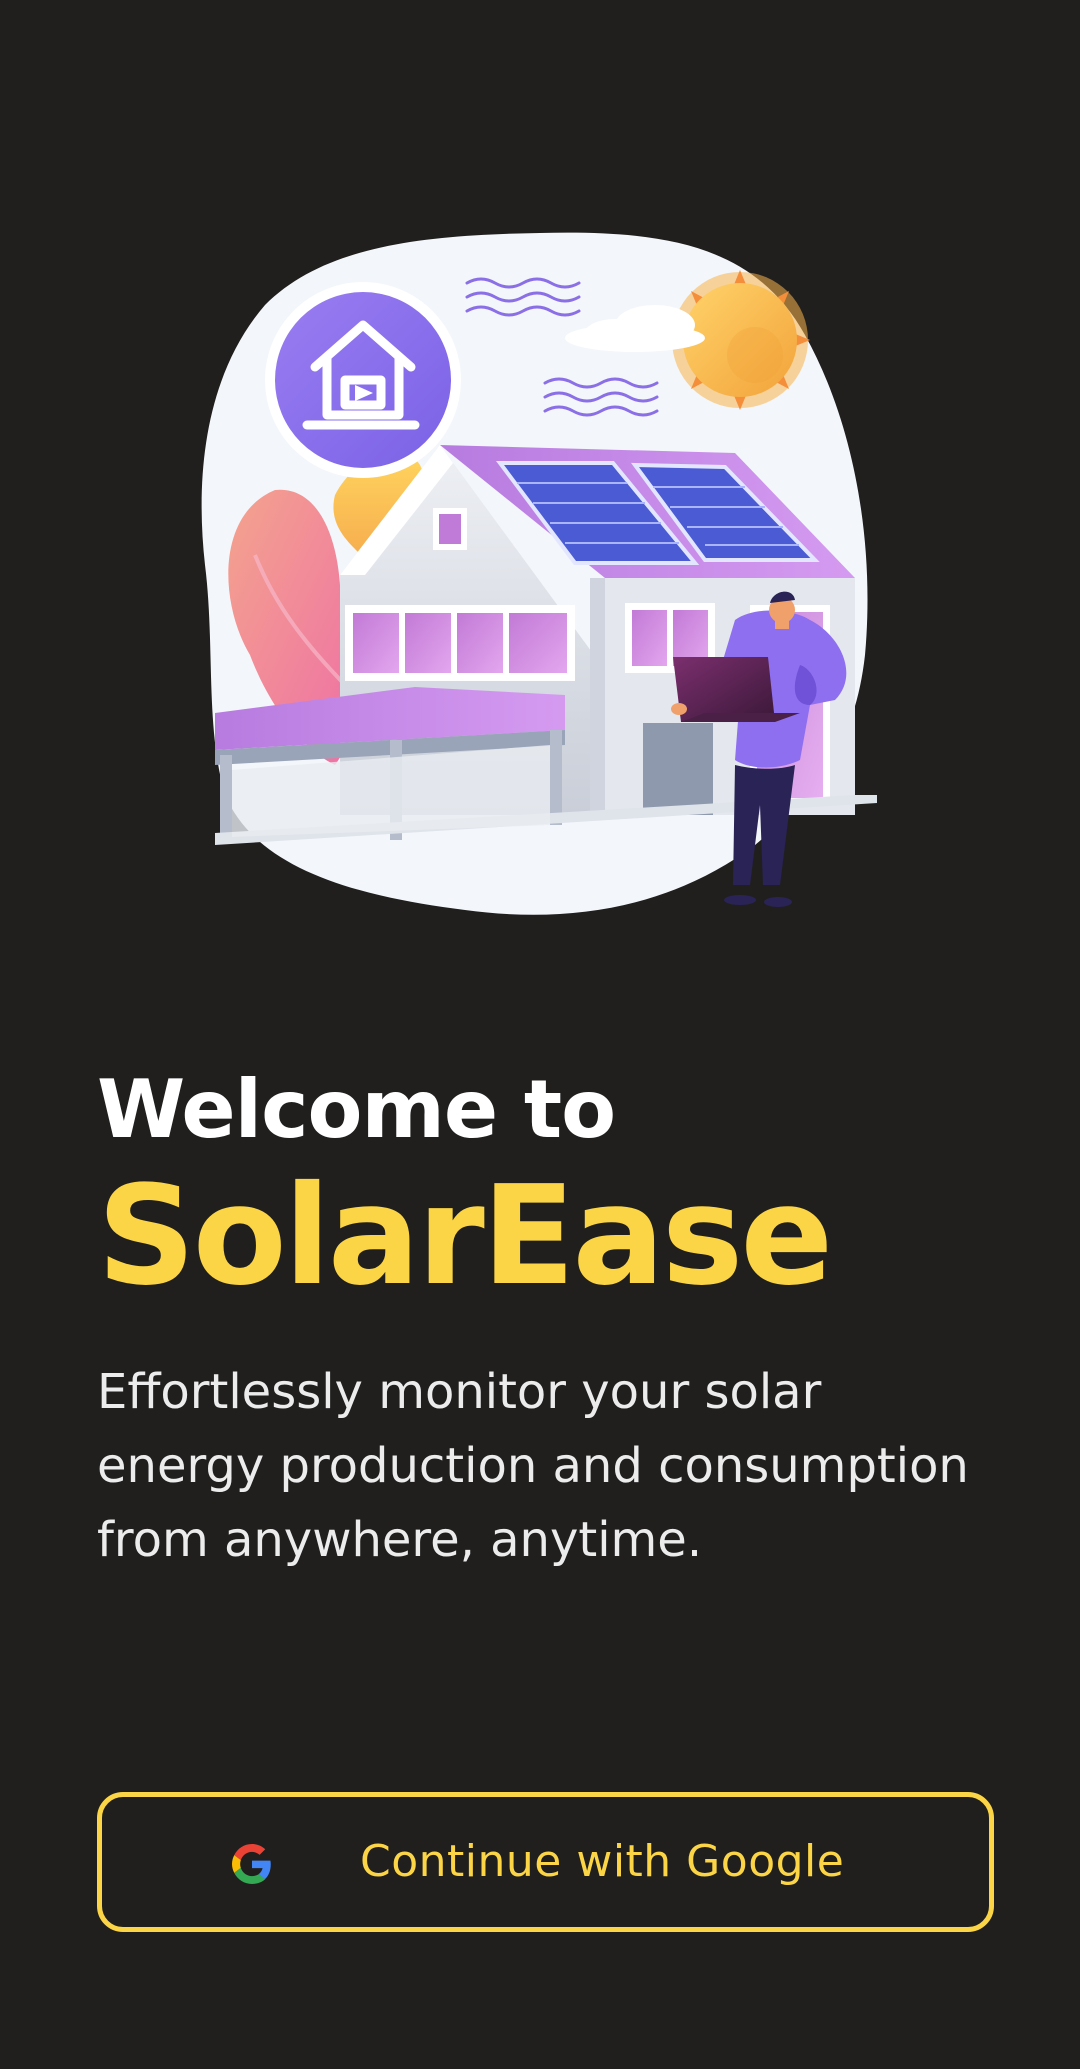 Image resolution: width=1080 pixels, height=2069 pixels. I want to click on smart-home-icon, so click(363, 380).